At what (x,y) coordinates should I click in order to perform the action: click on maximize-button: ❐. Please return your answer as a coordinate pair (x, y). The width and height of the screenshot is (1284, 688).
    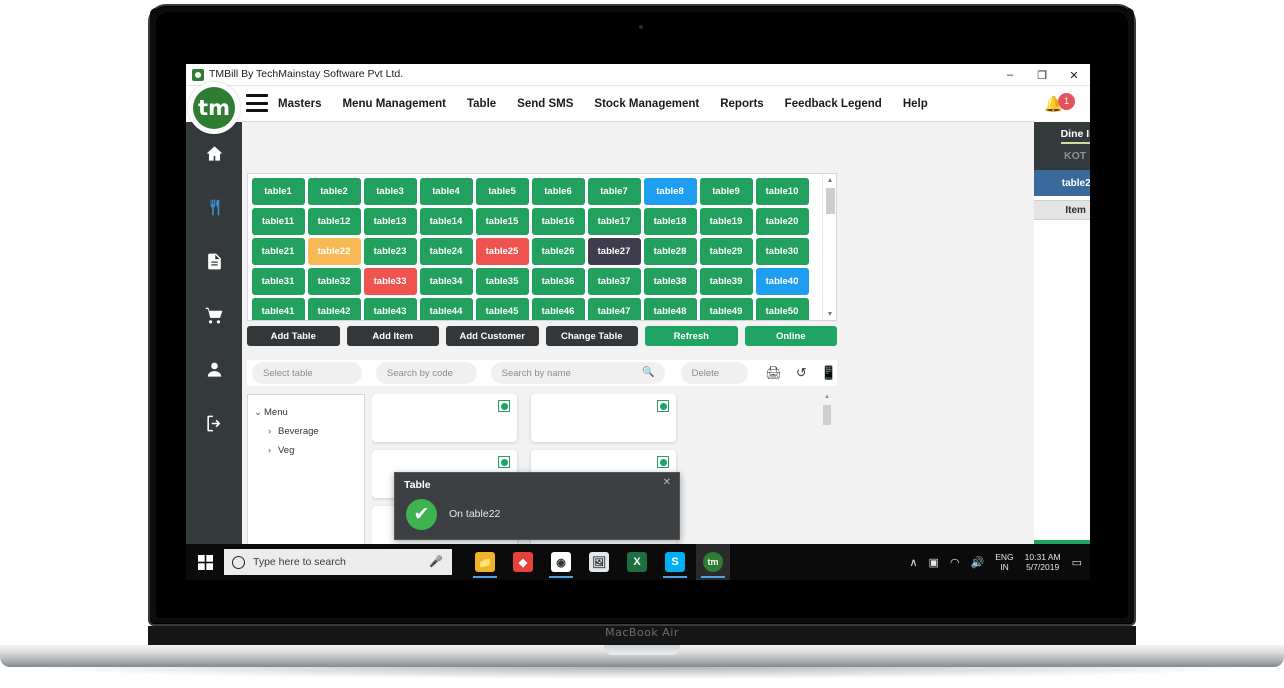
    Looking at the image, I should click on (1042, 75).